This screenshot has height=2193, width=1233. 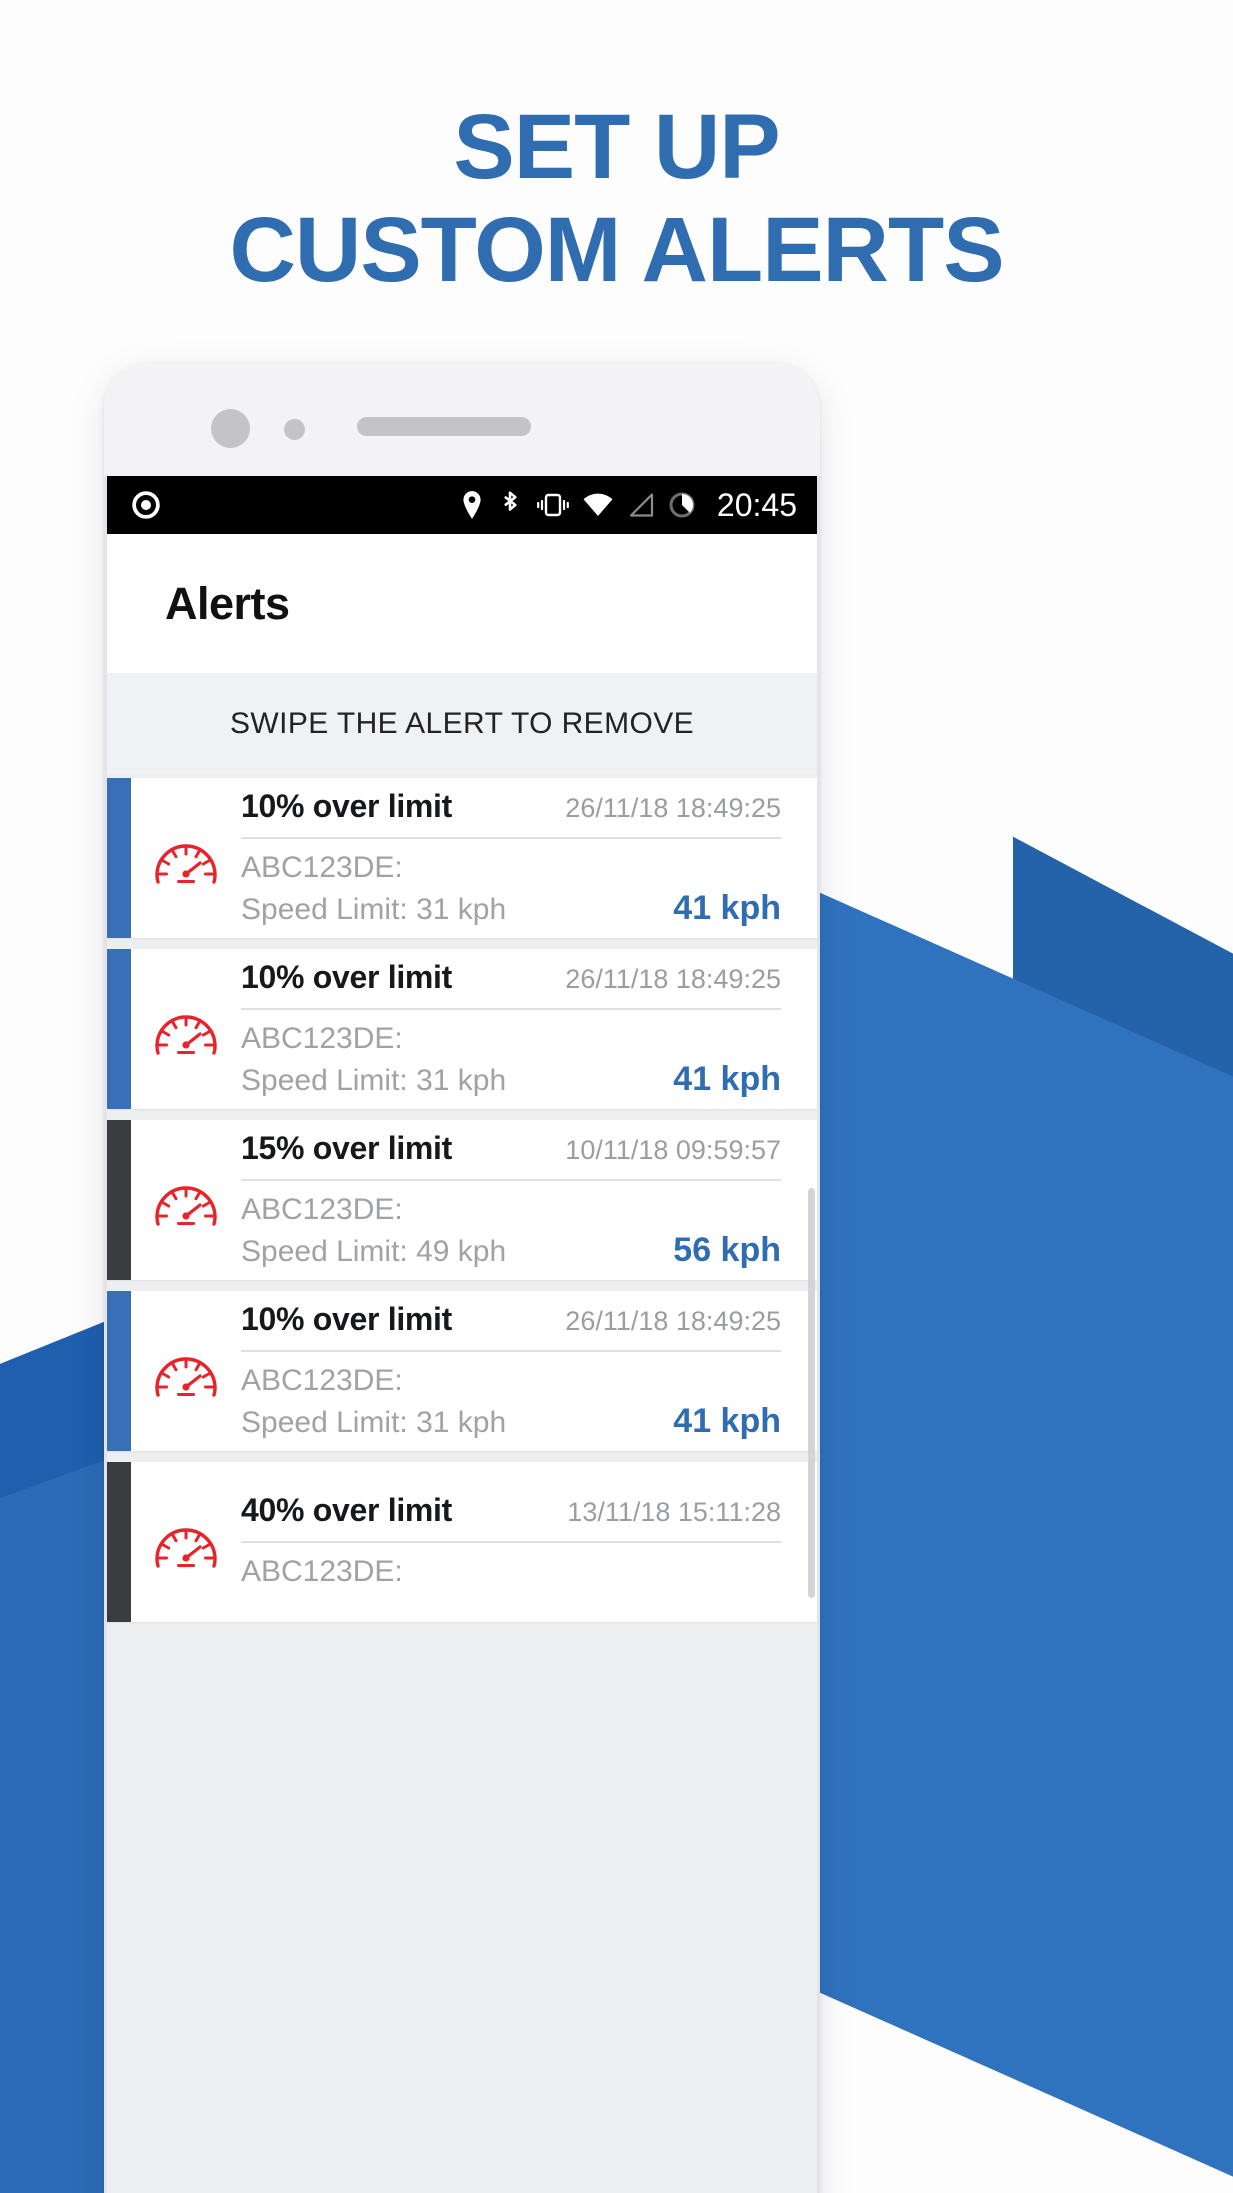 I want to click on bluetooth-icon, so click(x=510, y=505).